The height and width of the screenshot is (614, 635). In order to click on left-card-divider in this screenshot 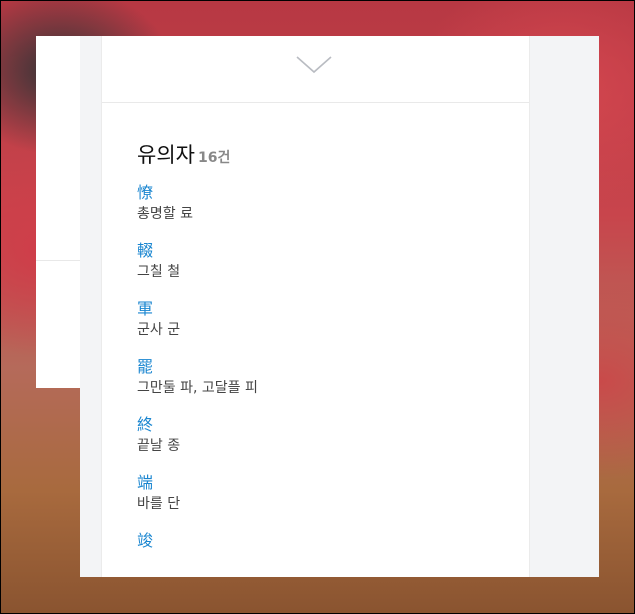, I will do `click(58, 260)`.